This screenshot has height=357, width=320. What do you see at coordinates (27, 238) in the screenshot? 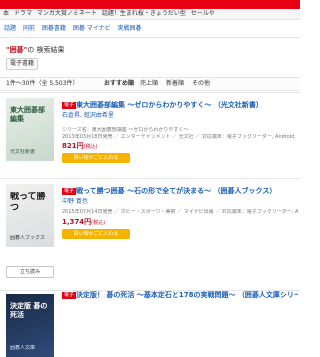
I see `cover-subtitle: 囲碁人ブックス` at bounding box center [27, 238].